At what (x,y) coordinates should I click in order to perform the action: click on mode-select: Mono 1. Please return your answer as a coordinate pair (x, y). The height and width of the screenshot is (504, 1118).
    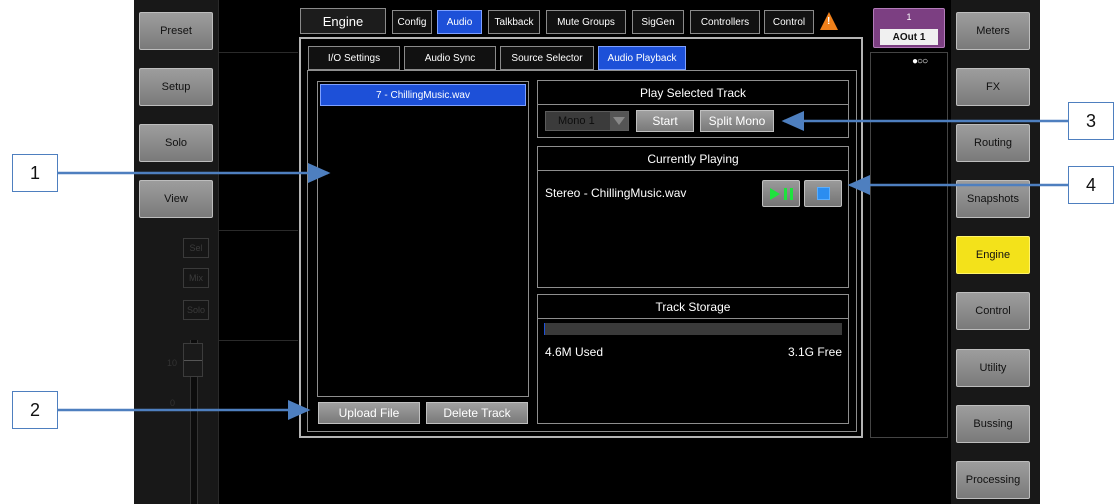
    Looking at the image, I should click on (587, 121).